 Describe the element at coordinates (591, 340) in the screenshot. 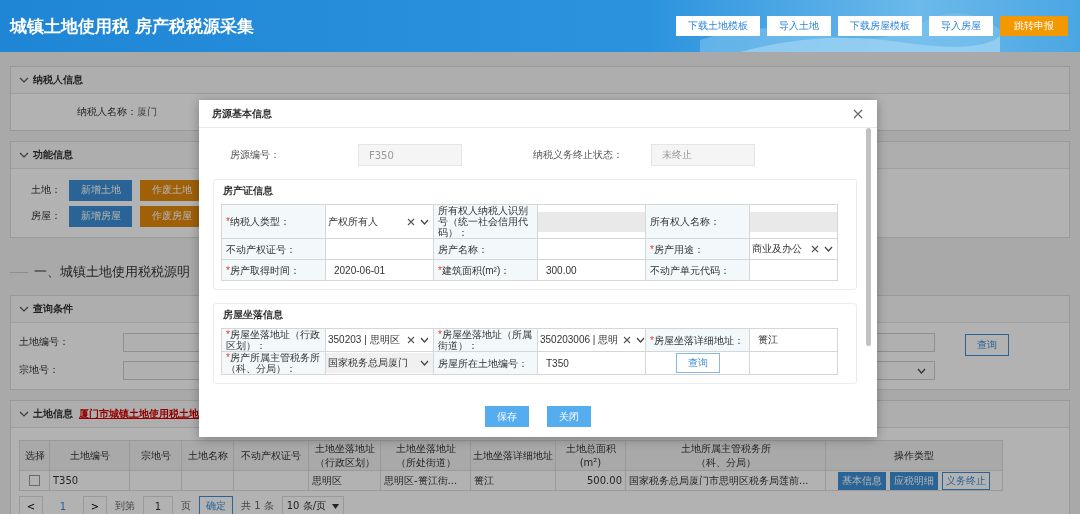

I see `select-field: 350203006 | 思明` at that location.